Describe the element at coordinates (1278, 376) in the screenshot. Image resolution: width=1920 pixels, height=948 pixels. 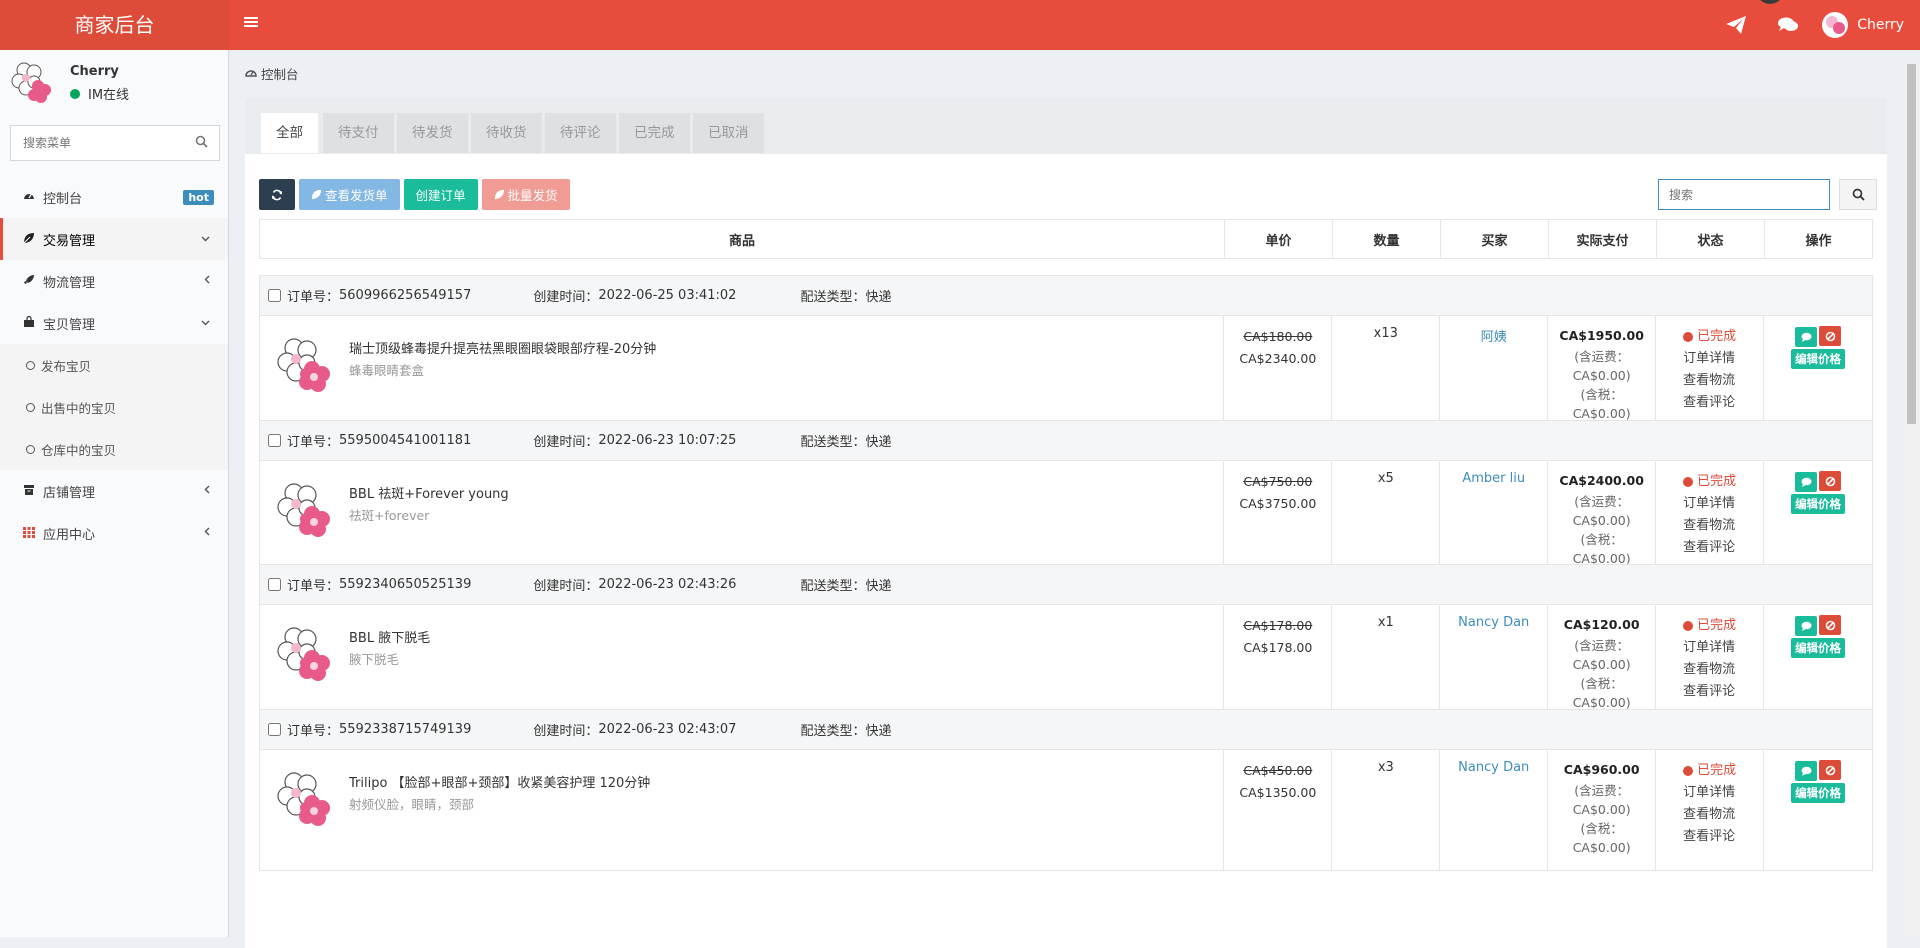
I see `unit-price-cell: CA$180.00 CA$2340.00` at that location.